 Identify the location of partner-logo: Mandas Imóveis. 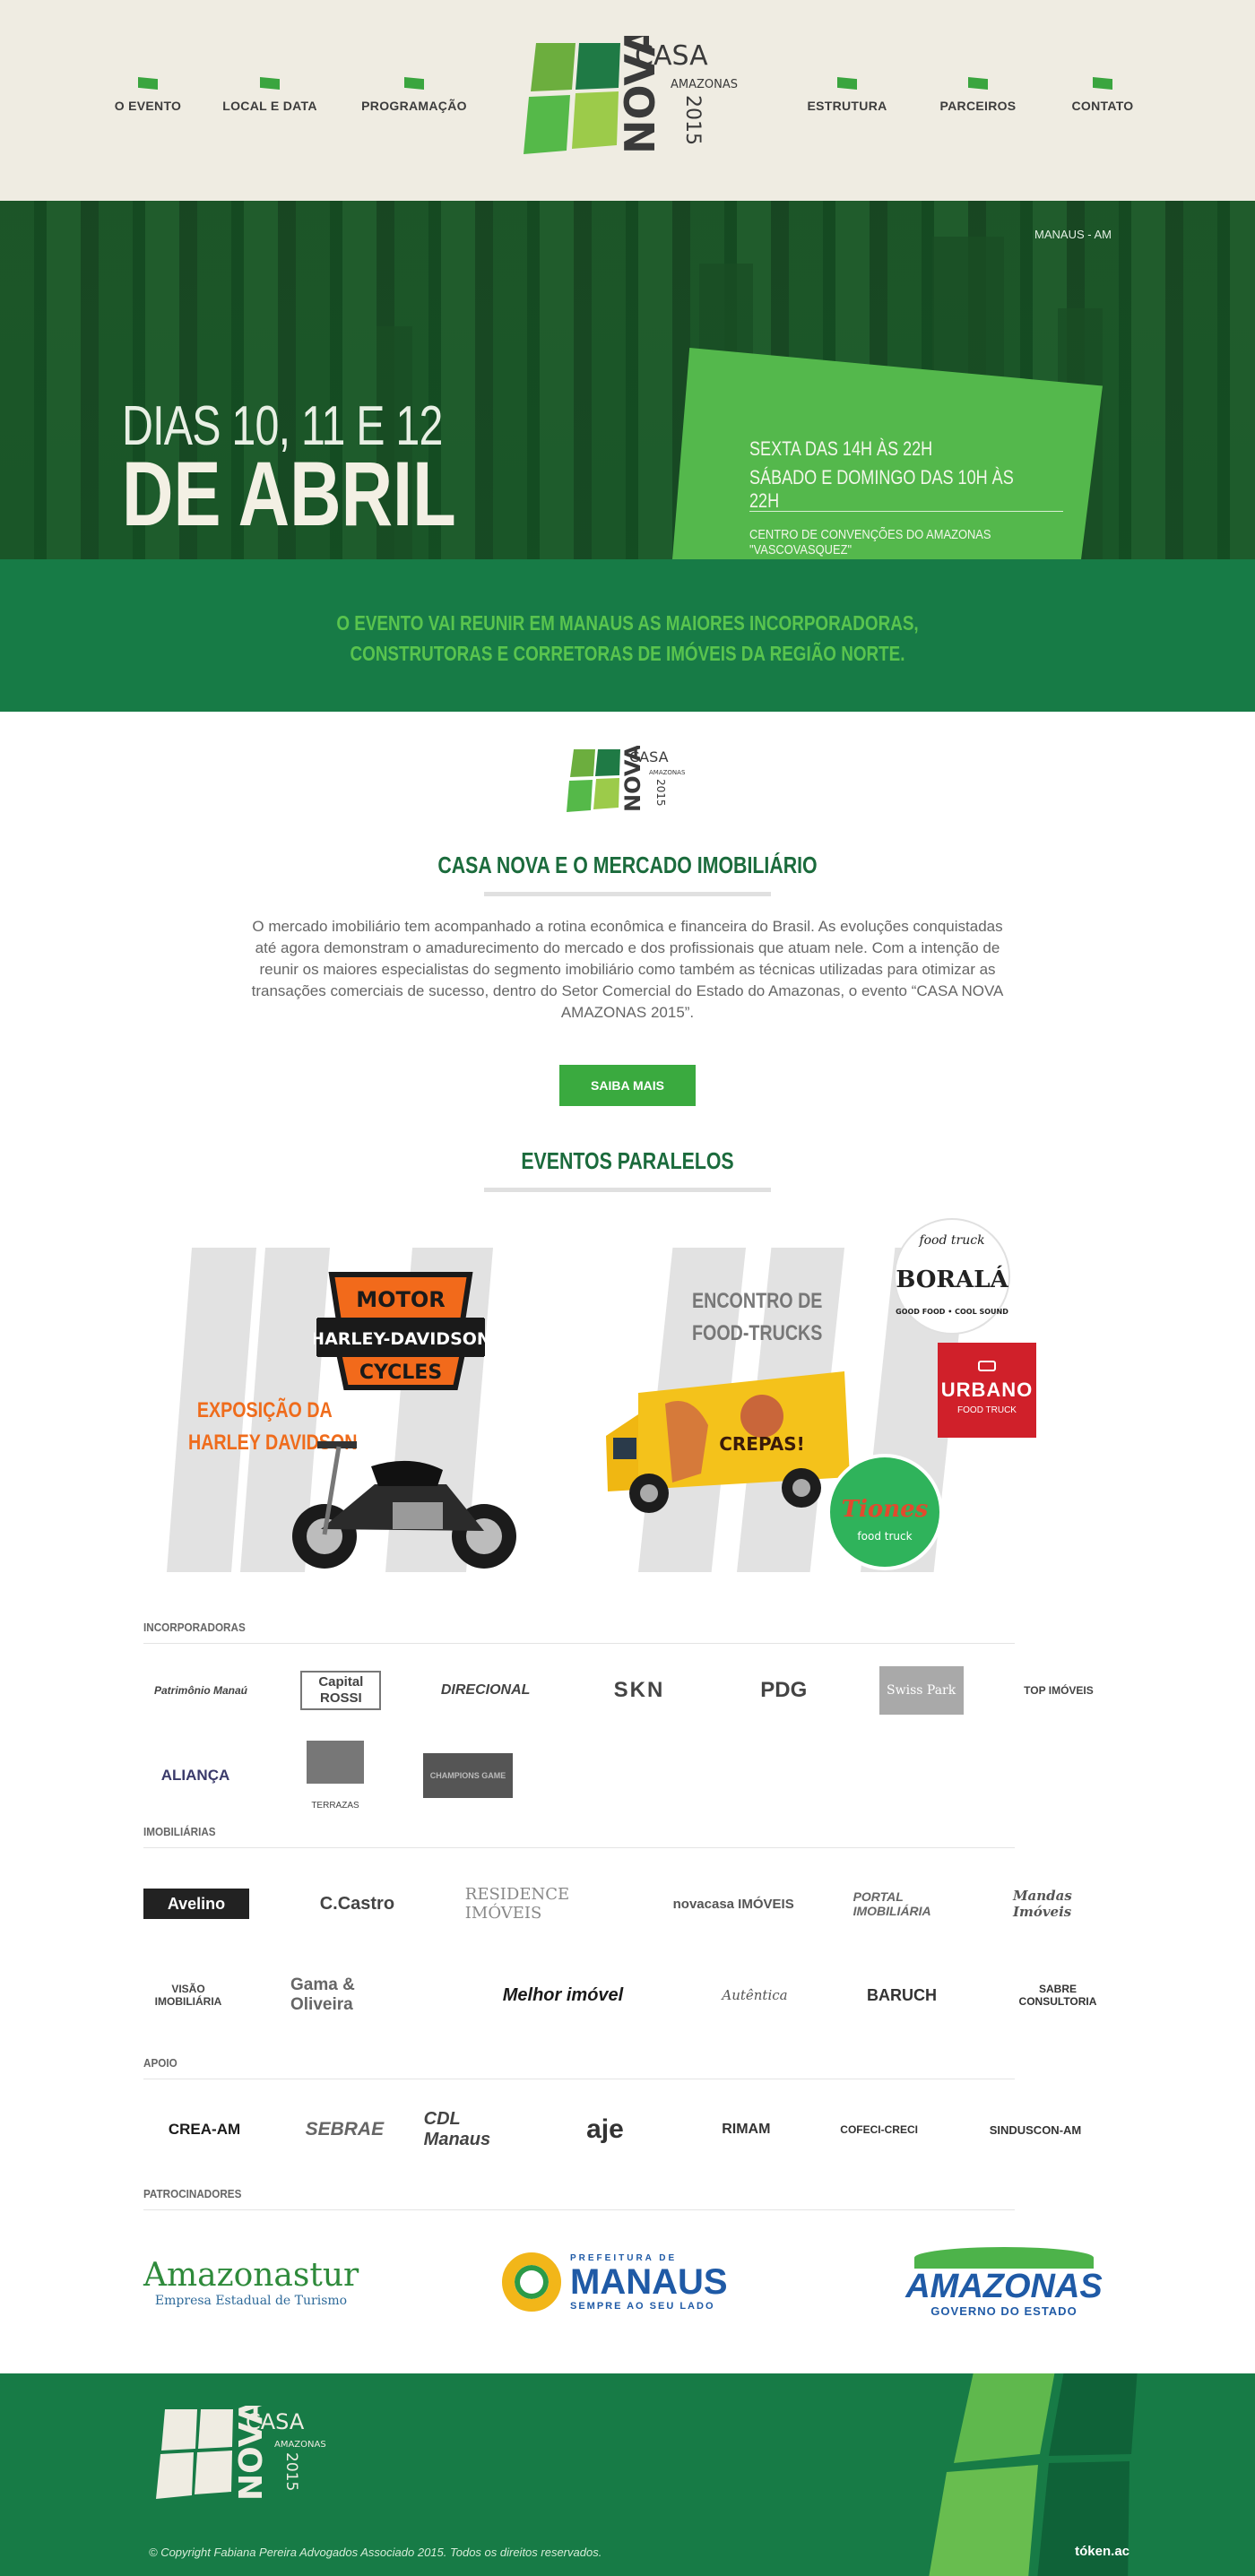
(1062, 1904).